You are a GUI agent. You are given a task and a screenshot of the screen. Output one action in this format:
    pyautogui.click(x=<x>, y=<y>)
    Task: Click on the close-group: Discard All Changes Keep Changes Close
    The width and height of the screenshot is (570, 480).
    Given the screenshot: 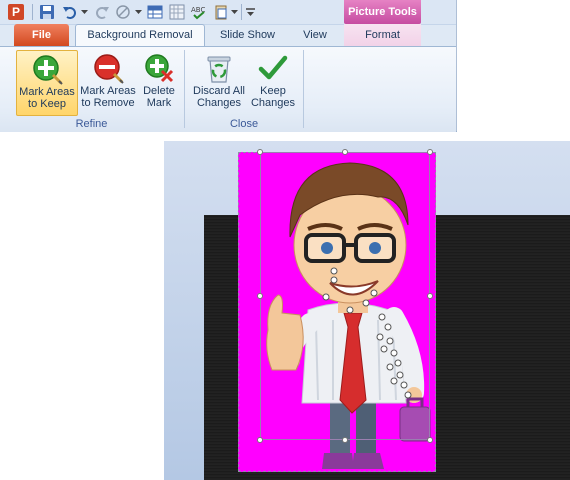 What is the action you would take?
    pyautogui.click(x=244, y=89)
    